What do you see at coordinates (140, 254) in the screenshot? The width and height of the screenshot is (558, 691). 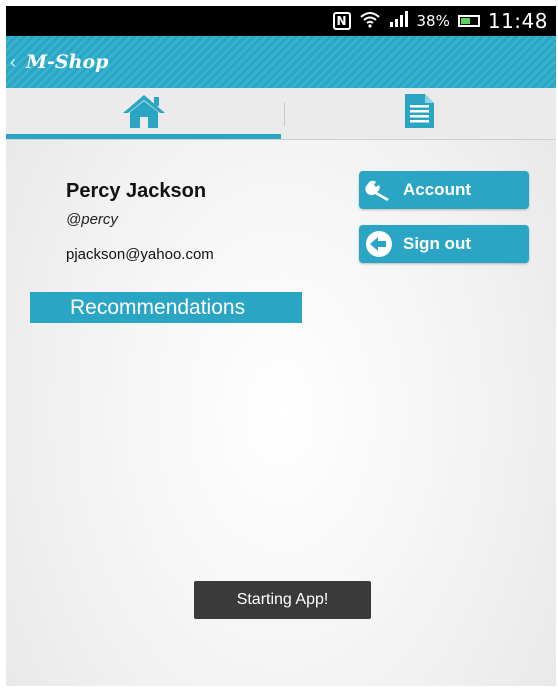 I see `user-email: pjackson@yahoo.com` at bounding box center [140, 254].